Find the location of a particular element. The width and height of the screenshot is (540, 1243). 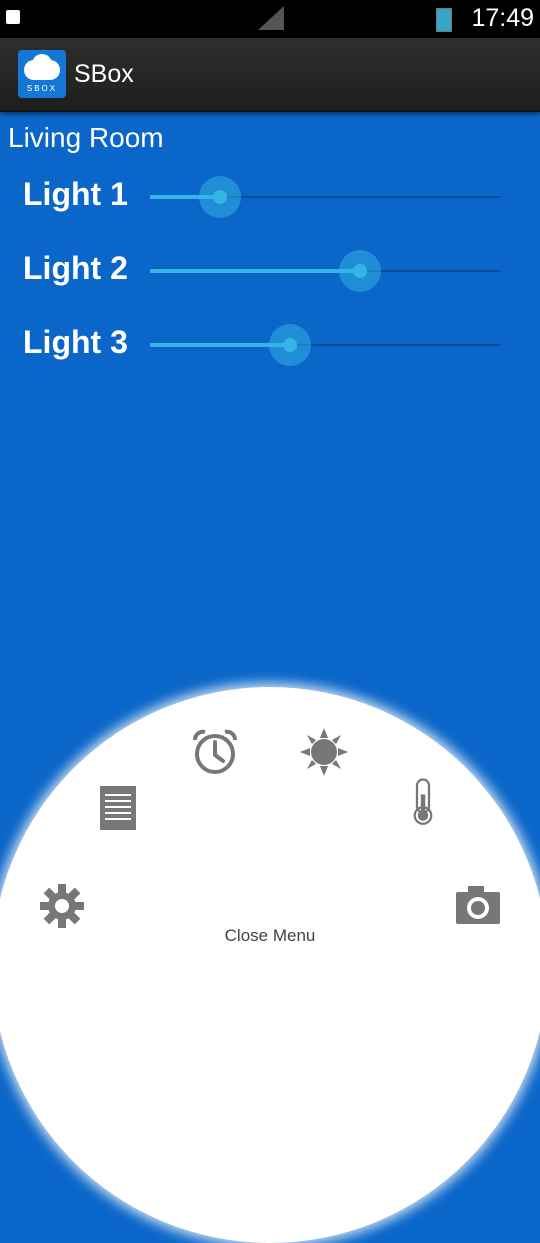

status-bar: 17:49 is located at coordinates (270, 19).